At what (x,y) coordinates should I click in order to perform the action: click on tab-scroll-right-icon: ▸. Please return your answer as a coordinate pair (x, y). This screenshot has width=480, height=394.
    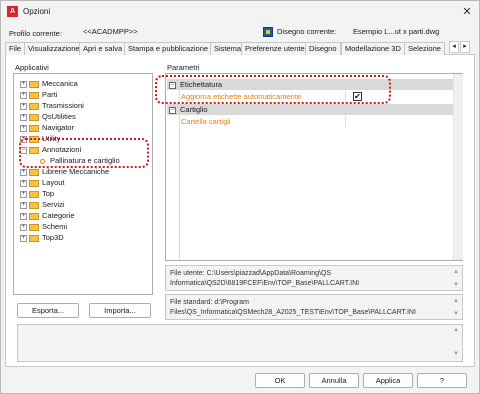
    Looking at the image, I should click on (465, 47).